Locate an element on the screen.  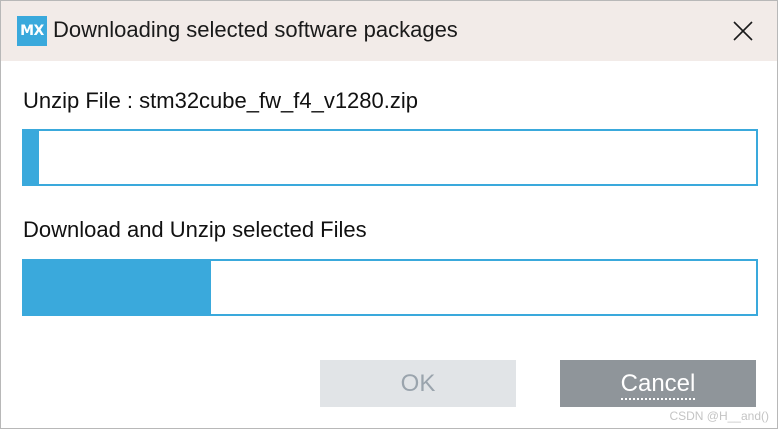
unzip-file-label: Unzip File : stm32cube_fw_f4_v1280.zip is located at coordinates (220, 100).